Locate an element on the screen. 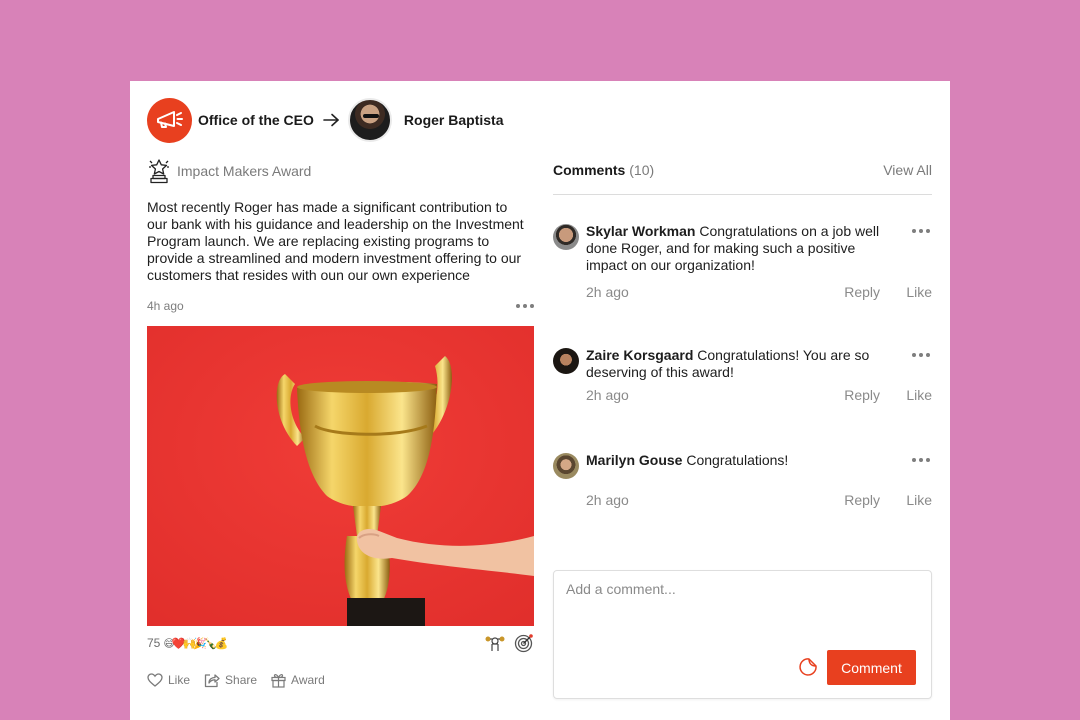  heart-icon is located at coordinates (155, 680).